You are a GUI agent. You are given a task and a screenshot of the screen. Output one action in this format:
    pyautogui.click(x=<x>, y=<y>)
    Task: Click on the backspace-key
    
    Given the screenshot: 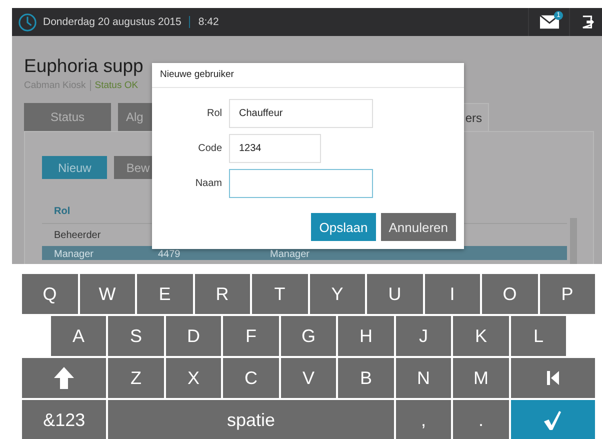 What is the action you would take?
    pyautogui.click(x=552, y=378)
    